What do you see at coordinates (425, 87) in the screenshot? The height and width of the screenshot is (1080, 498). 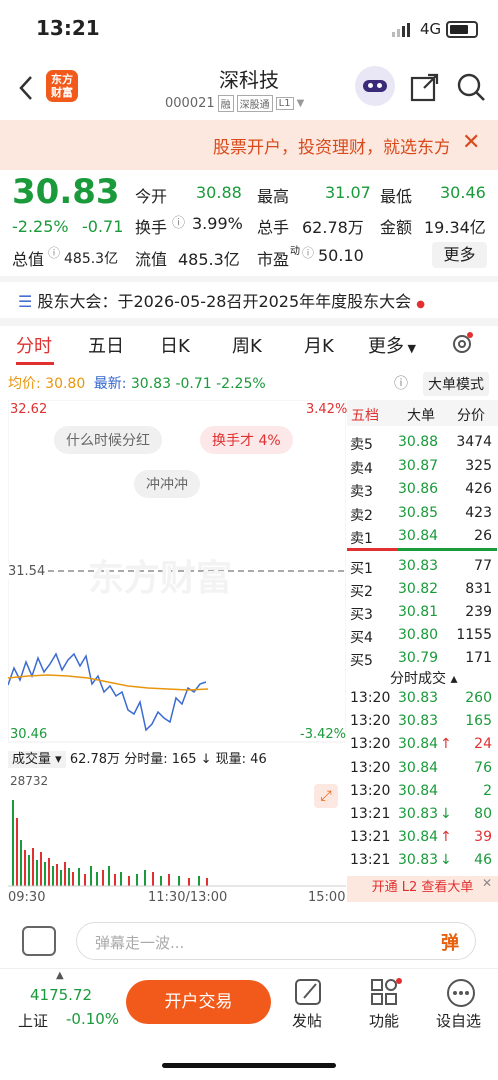 I see `share-icon` at bounding box center [425, 87].